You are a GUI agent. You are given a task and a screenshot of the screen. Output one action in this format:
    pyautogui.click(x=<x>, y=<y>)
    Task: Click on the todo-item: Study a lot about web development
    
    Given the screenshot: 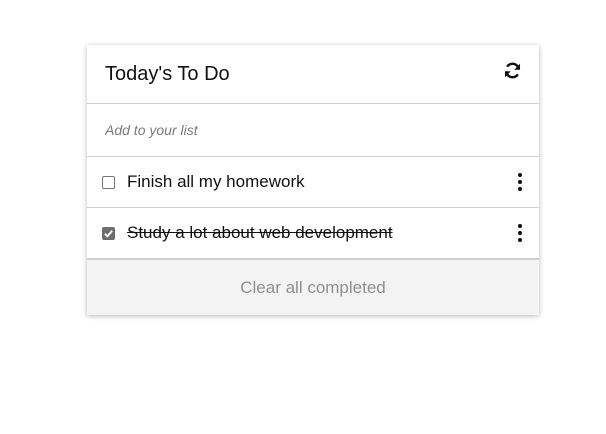 What is the action you would take?
    pyautogui.click(x=313, y=233)
    